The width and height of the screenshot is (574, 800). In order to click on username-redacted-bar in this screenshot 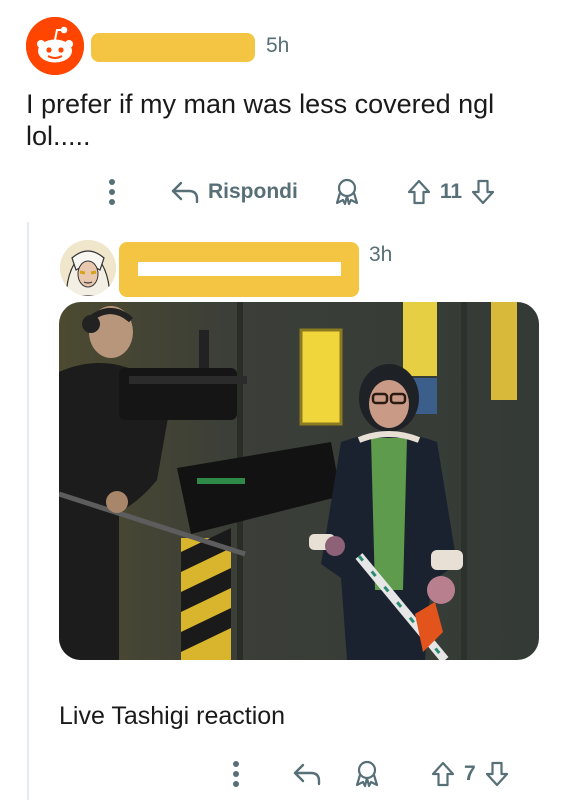, I will do `click(239, 269)`.